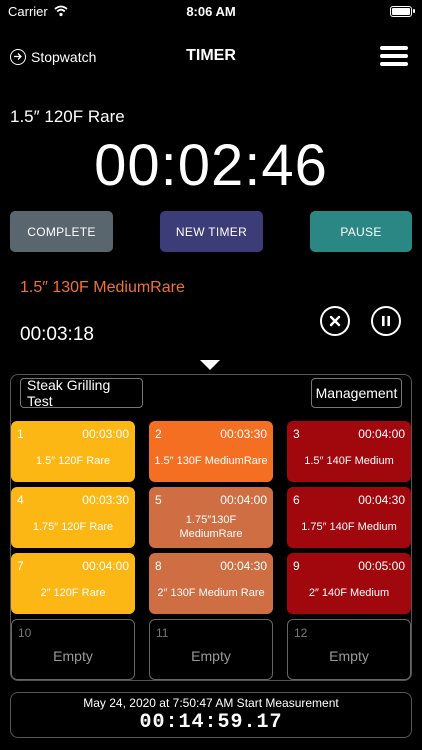 This screenshot has height=750, width=422. Describe the element at coordinates (402, 11) in the screenshot. I see `battery-icon` at that location.